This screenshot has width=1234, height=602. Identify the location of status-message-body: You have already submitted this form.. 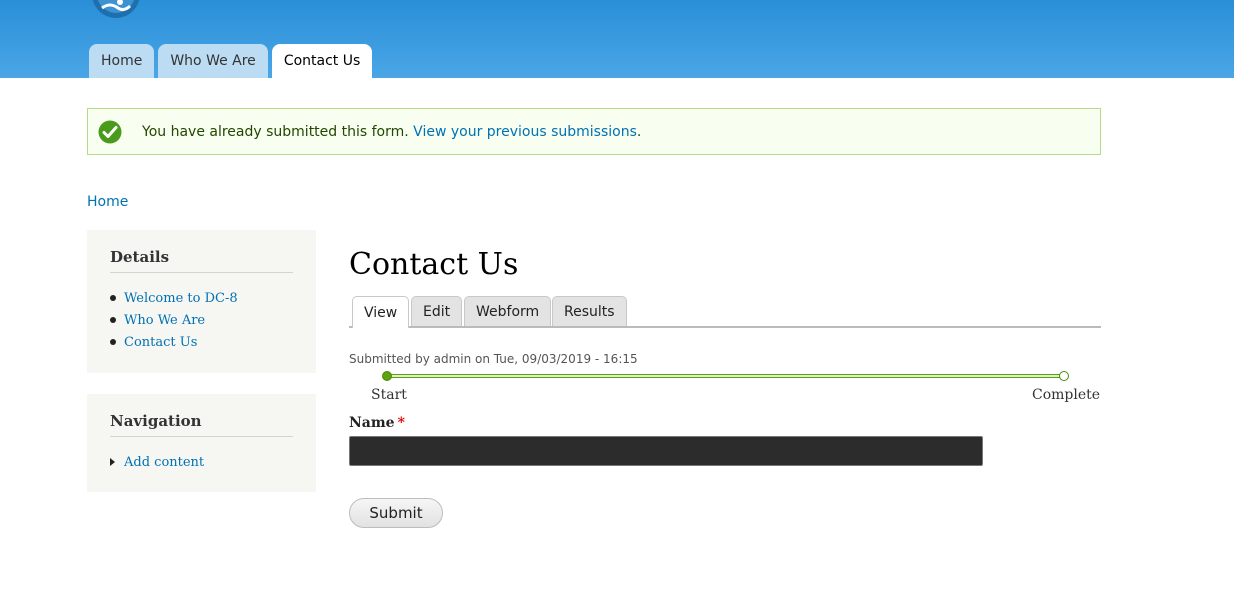
(278, 131).